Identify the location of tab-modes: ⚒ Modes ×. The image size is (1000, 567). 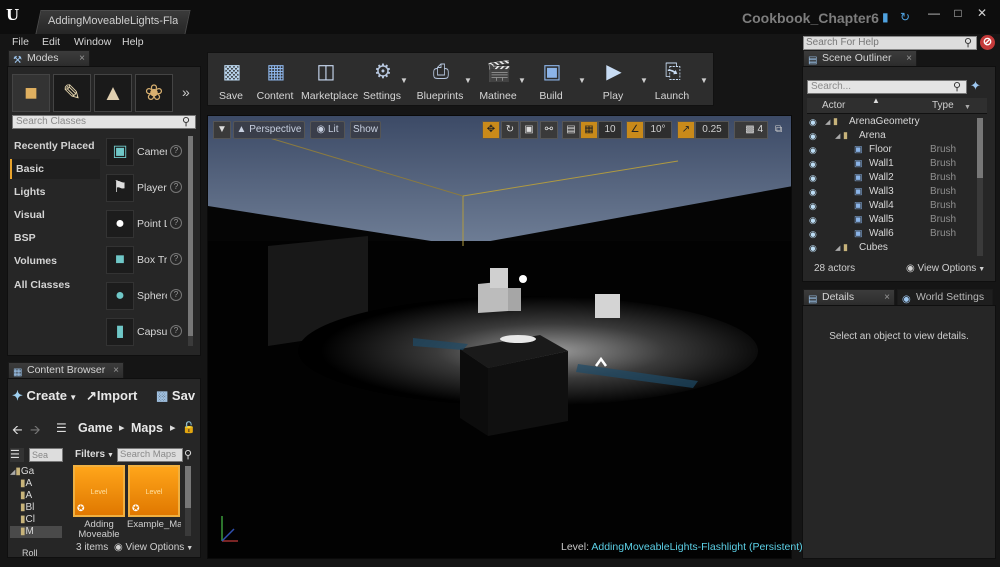
(49, 58).